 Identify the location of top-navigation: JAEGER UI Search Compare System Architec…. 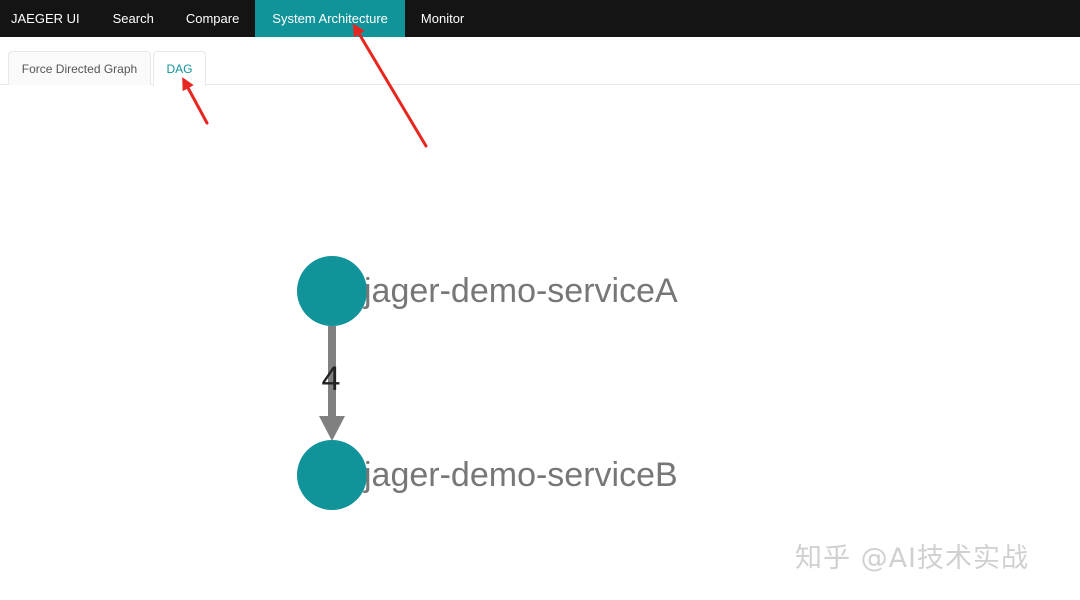
(540, 18).